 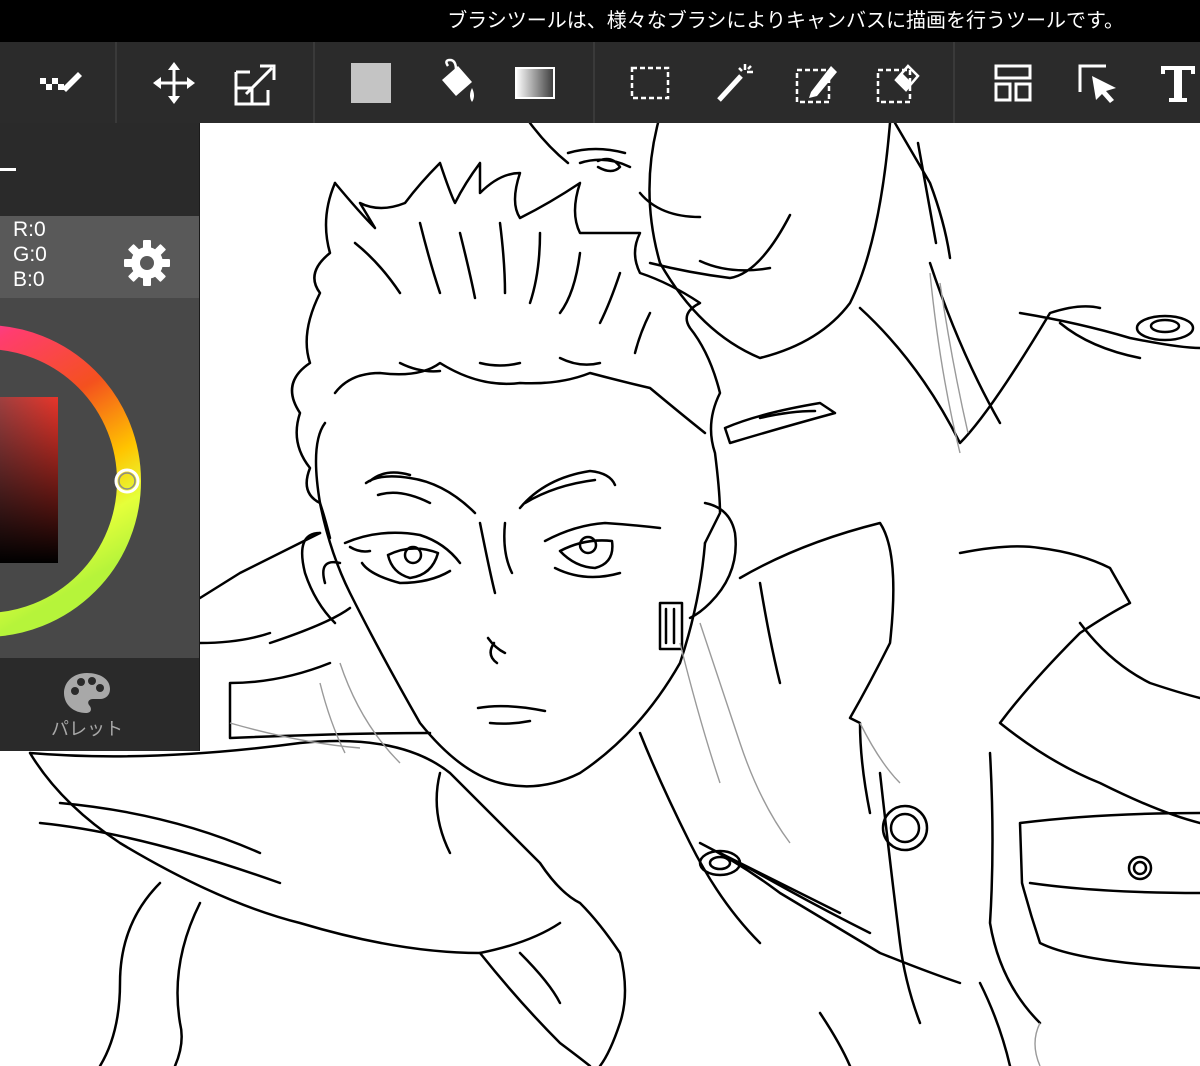 I want to click on frame-layout-icon, so click(x=1013, y=83).